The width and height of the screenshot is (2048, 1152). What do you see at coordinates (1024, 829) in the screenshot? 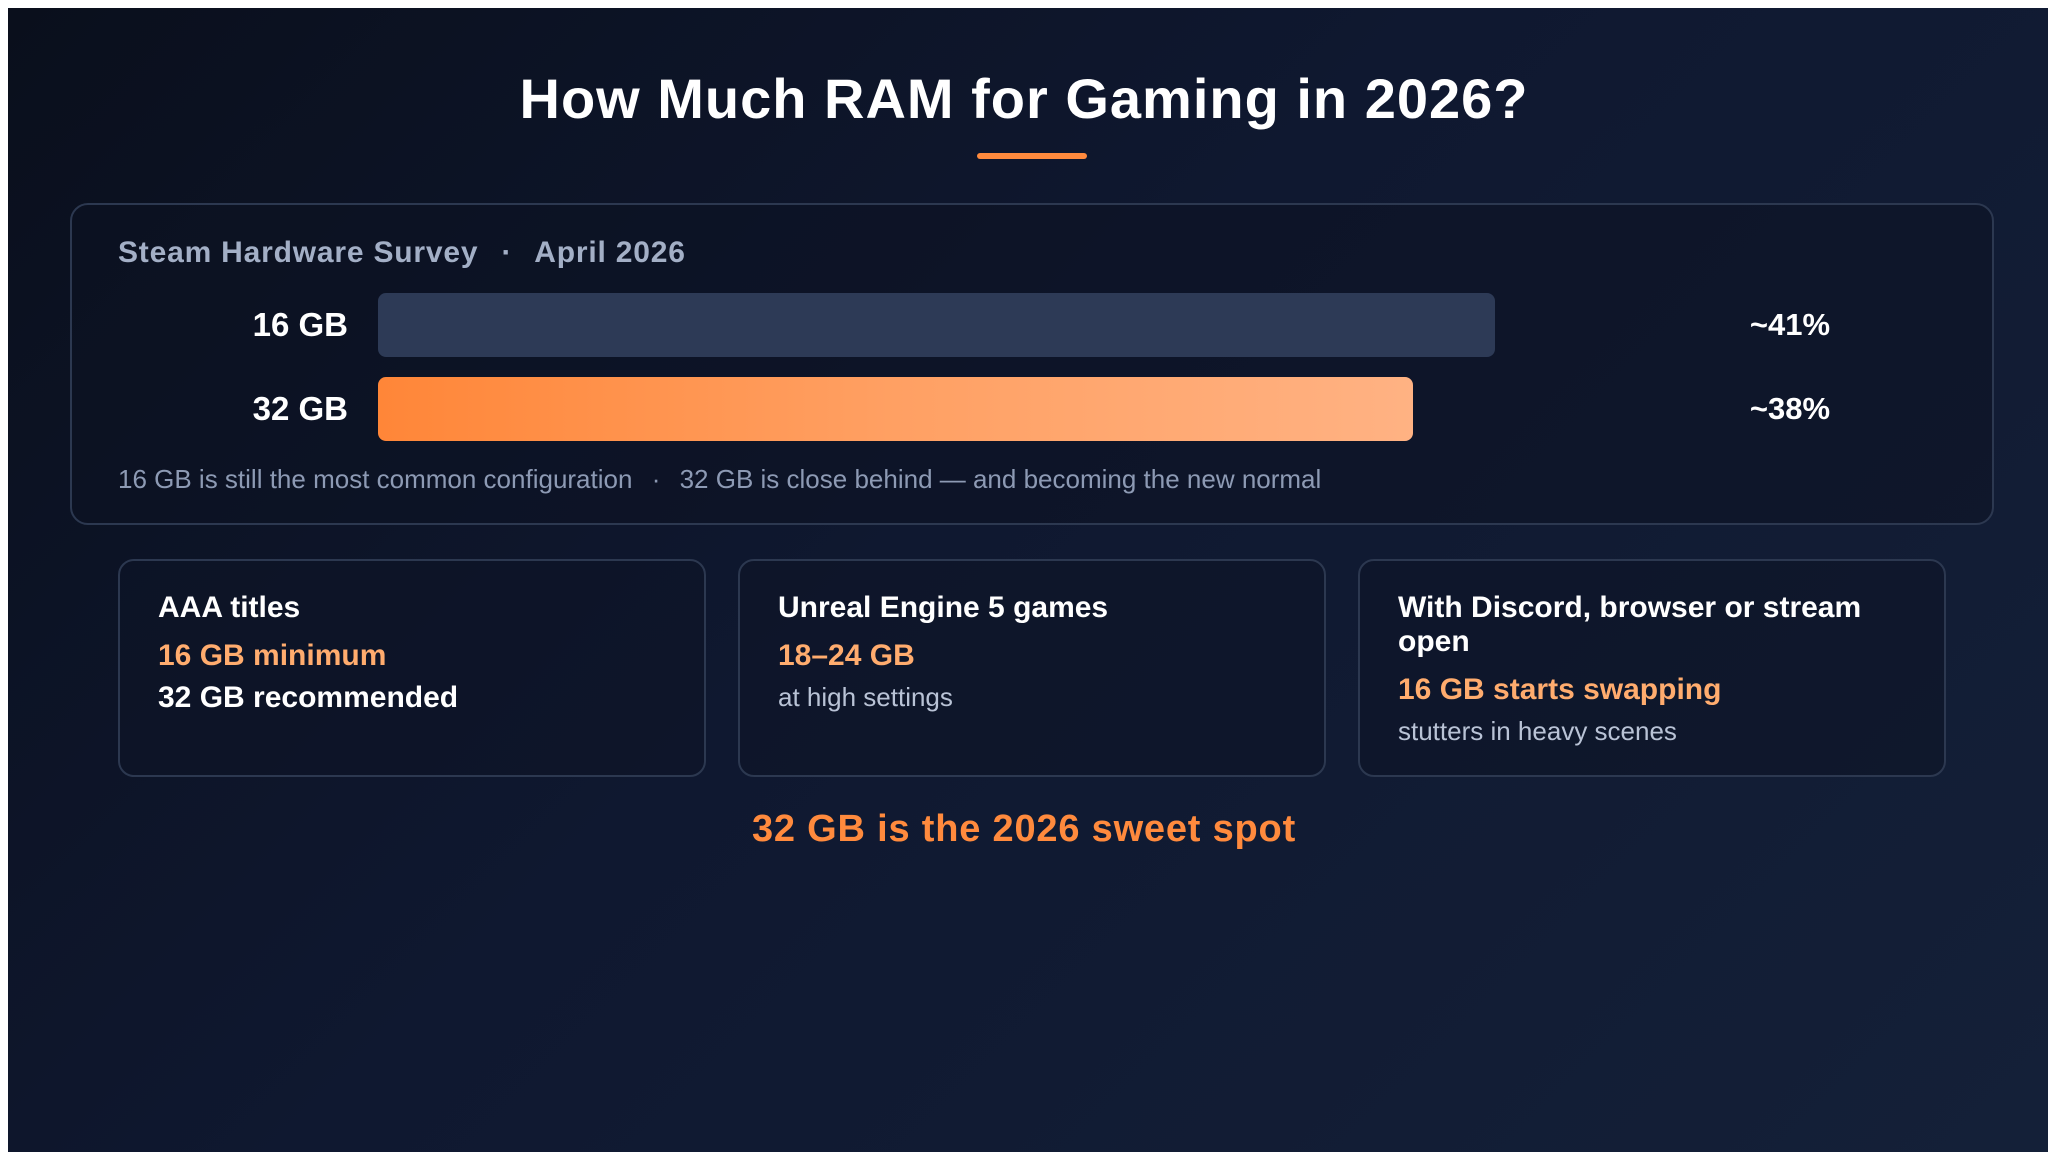
I see `conclusion-text: 32 GB is the 2026 sweet spot` at bounding box center [1024, 829].